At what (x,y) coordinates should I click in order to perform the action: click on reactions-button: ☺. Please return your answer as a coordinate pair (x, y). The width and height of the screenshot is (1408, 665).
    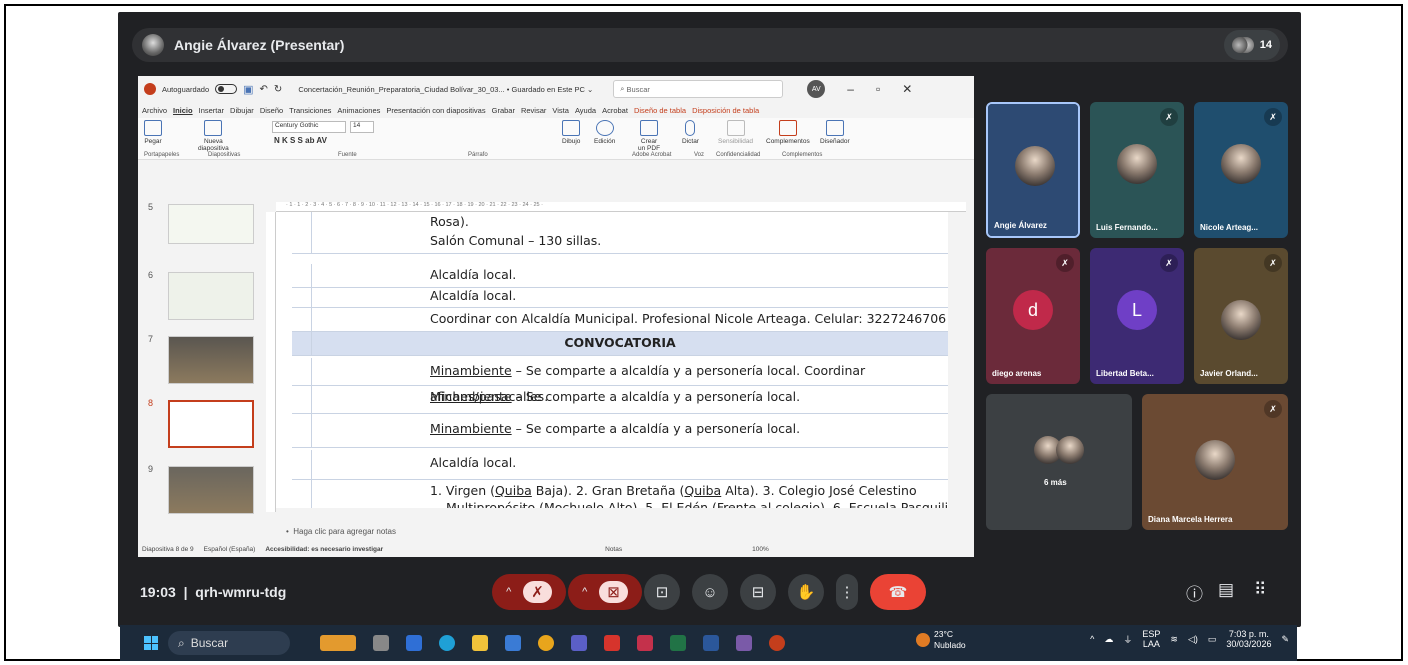
    Looking at the image, I should click on (710, 592).